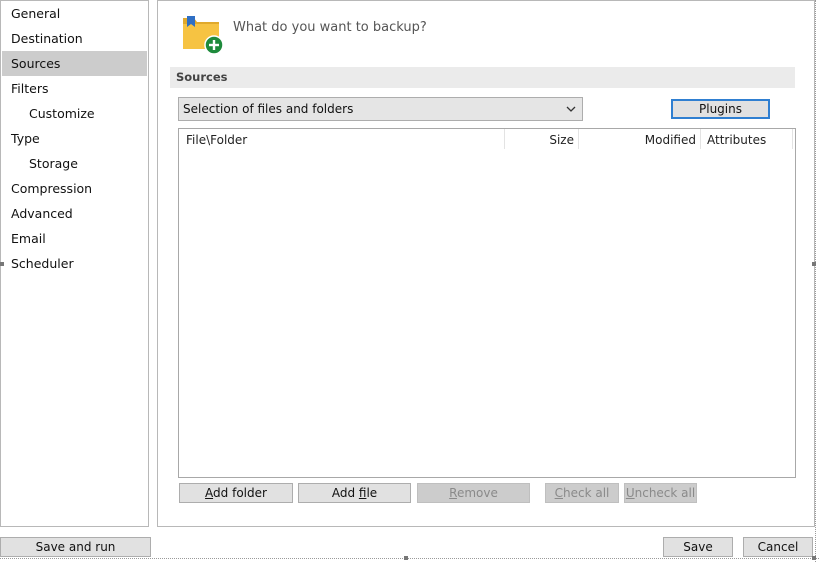 The image size is (819, 562). I want to click on check-all-button: Check all, so click(582, 493).